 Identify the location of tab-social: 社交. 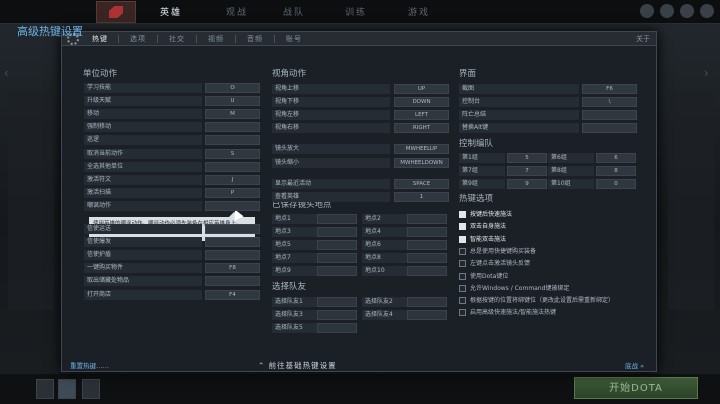
(177, 39).